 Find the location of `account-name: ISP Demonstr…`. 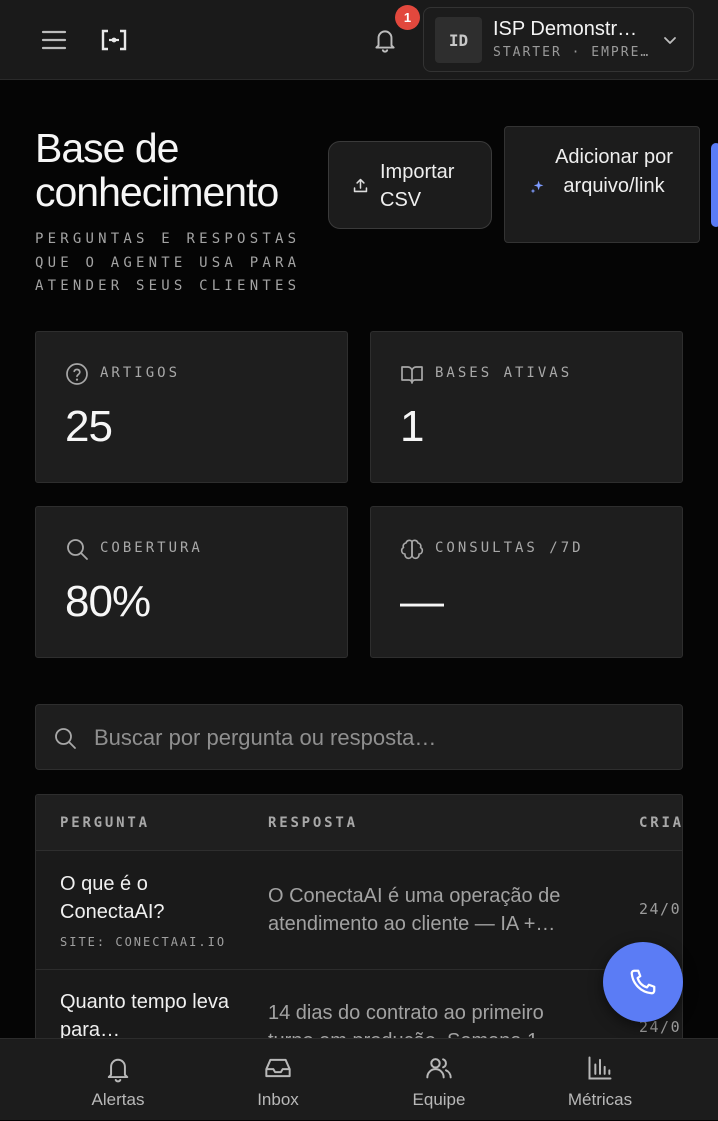

account-name: ISP Demonstr… is located at coordinates (565, 29).